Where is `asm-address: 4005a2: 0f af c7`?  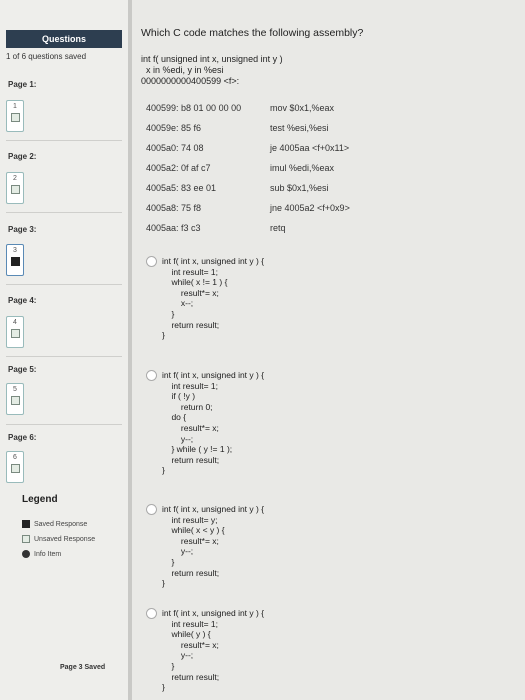
asm-address: 4005a2: 0f af c7 is located at coordinates (178, 168).